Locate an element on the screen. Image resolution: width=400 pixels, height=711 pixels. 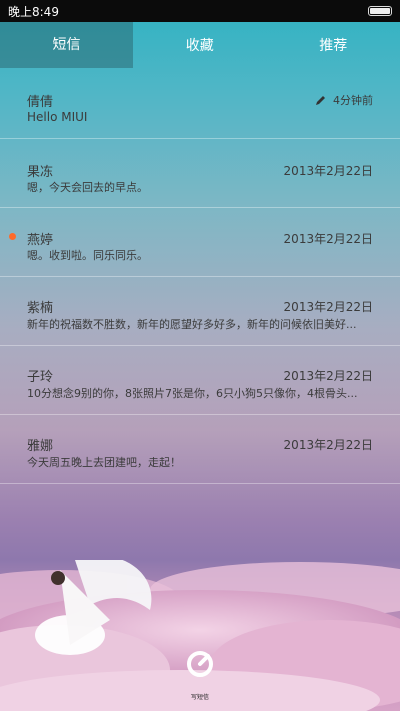
divider is located at coordinates (200, 483).